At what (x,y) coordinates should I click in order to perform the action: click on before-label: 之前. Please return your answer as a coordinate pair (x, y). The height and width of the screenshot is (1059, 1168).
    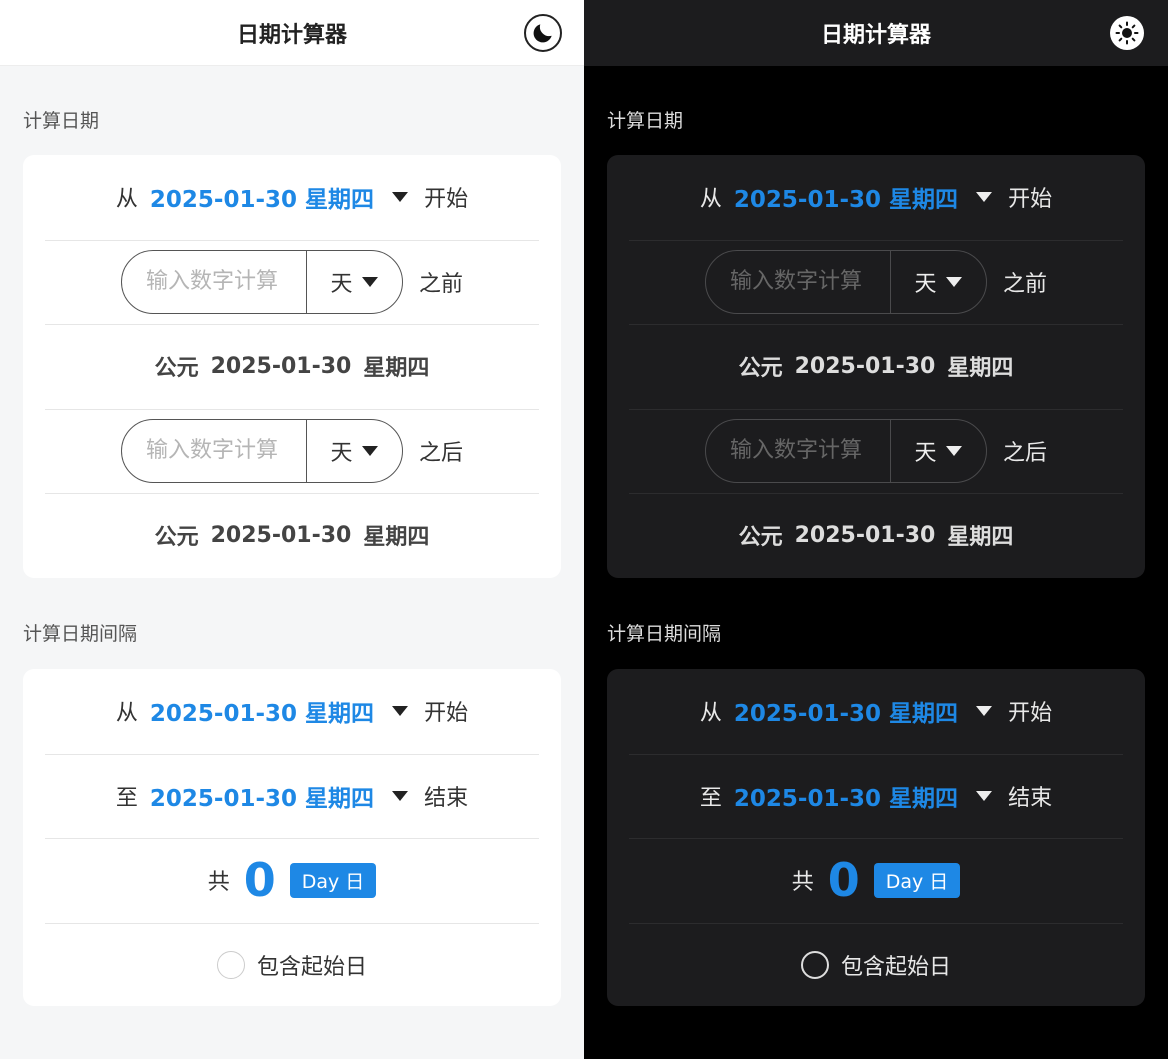
    Looking at the image, I should click on (440, 284).